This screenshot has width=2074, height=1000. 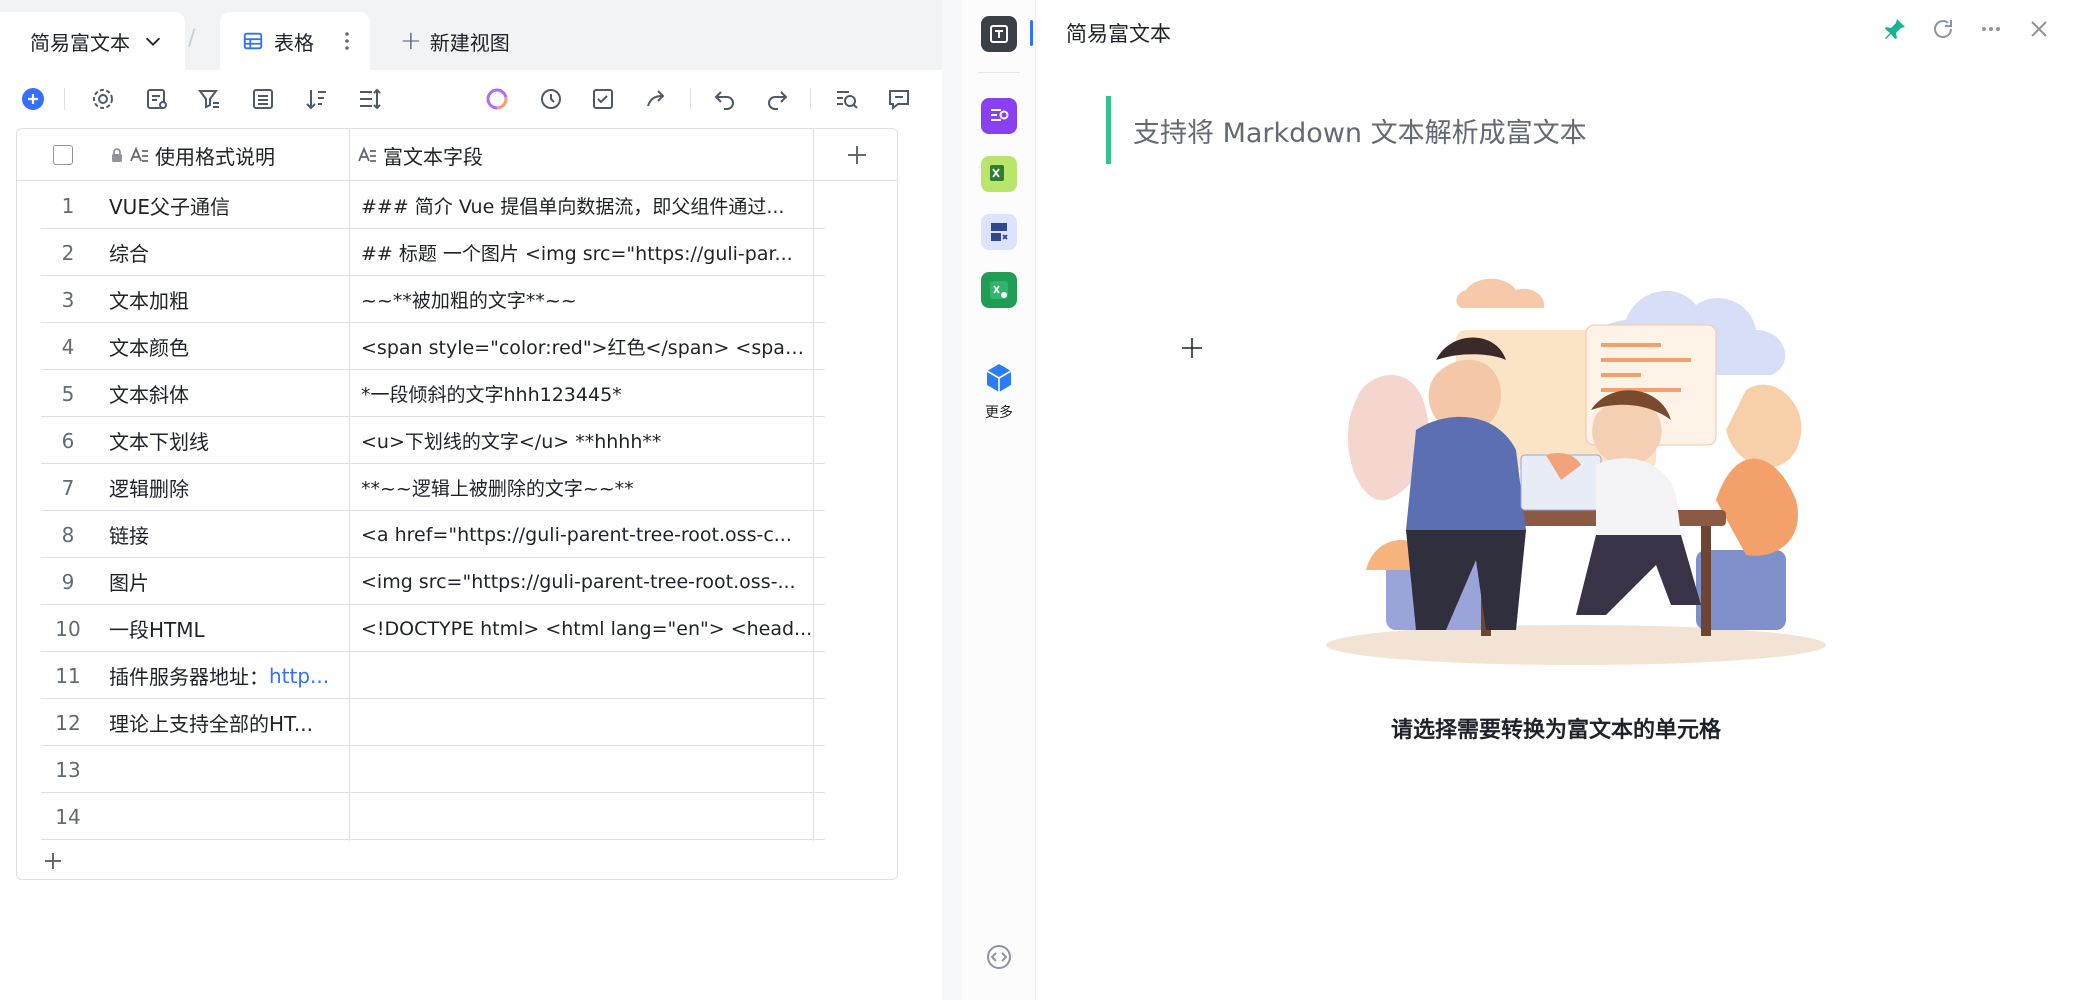 What do you see at coordinates (226, 628) in the screenshot?
I see `cell-format: 一段HTML` at bounding box center [226, 628].